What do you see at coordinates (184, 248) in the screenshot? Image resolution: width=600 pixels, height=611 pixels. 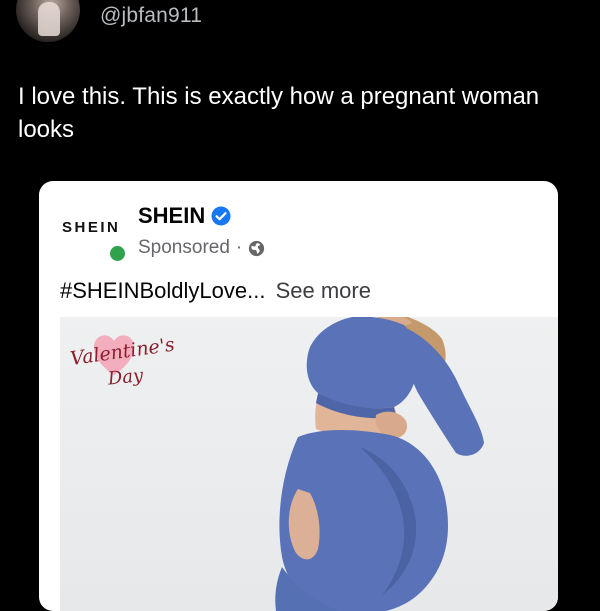 I see `sponsored-label: Sponsored` at bounding box center [184, 248].